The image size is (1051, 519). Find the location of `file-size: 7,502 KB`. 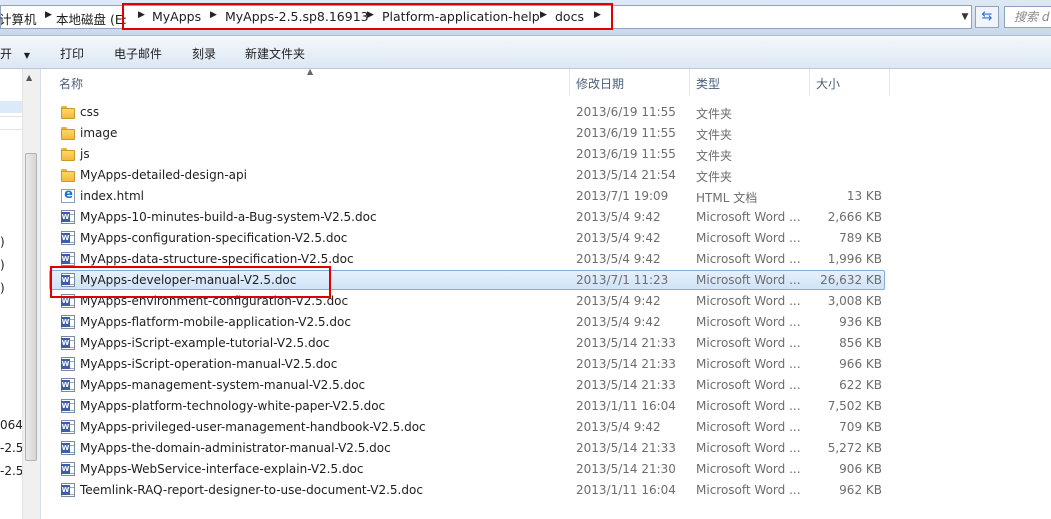

file-size: 7,502 KB is located at coordinates (854, 406).